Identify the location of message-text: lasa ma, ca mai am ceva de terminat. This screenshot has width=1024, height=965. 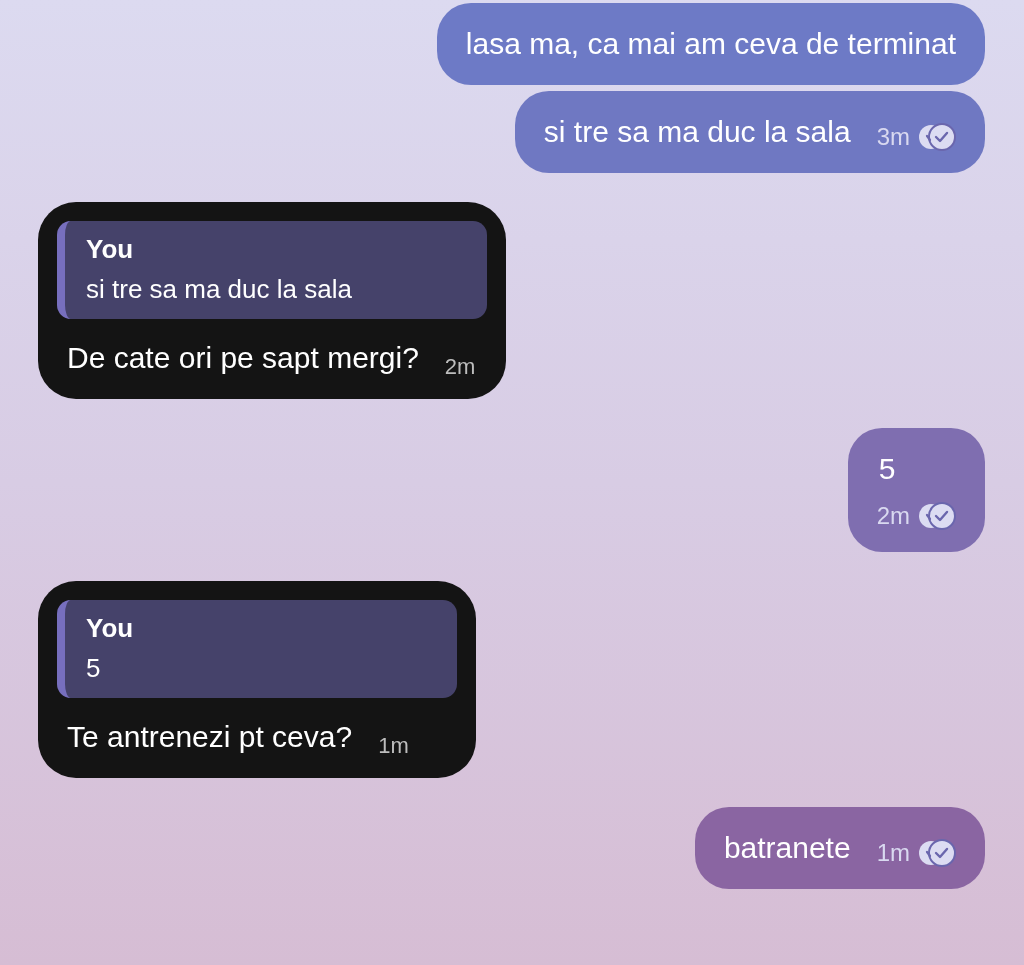
(710, 44).